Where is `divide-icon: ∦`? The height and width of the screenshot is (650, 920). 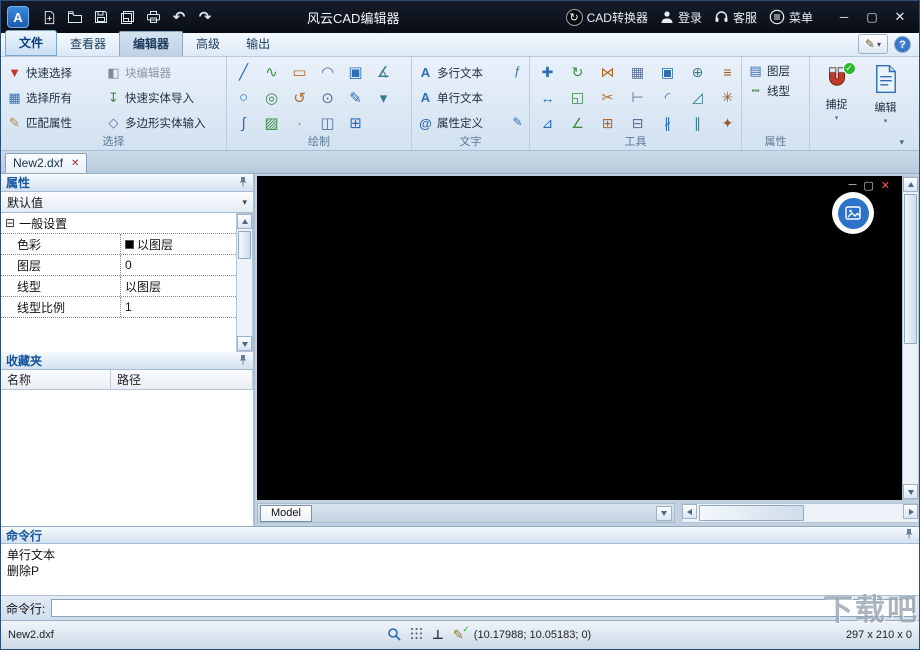
divide-icon: ∦ is located at coordinates (667, 123).